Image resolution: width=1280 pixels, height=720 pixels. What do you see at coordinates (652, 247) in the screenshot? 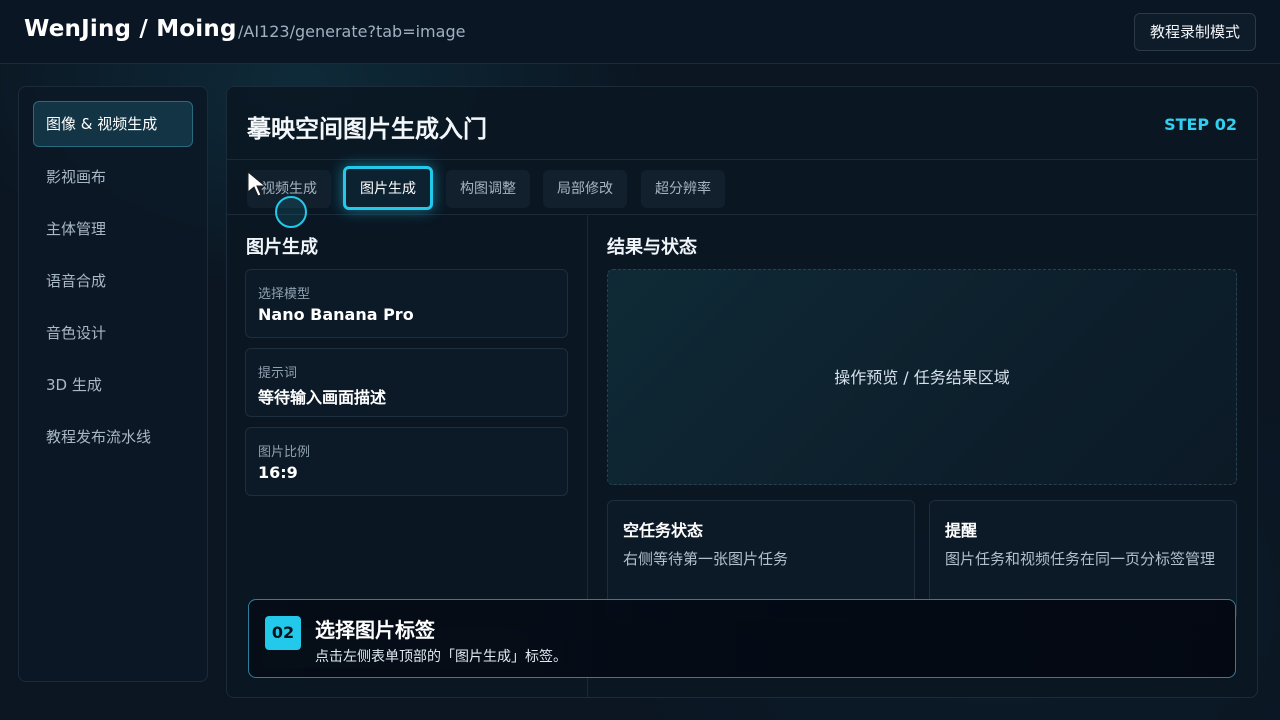
I see `result-section-title: 结果与状态` at bounding box center [652, 247].